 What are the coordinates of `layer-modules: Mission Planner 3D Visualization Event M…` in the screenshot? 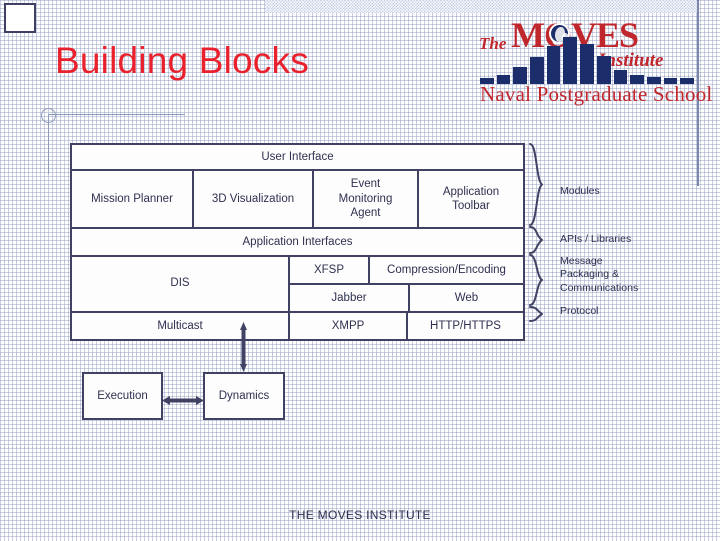 It's located at (297, 198).